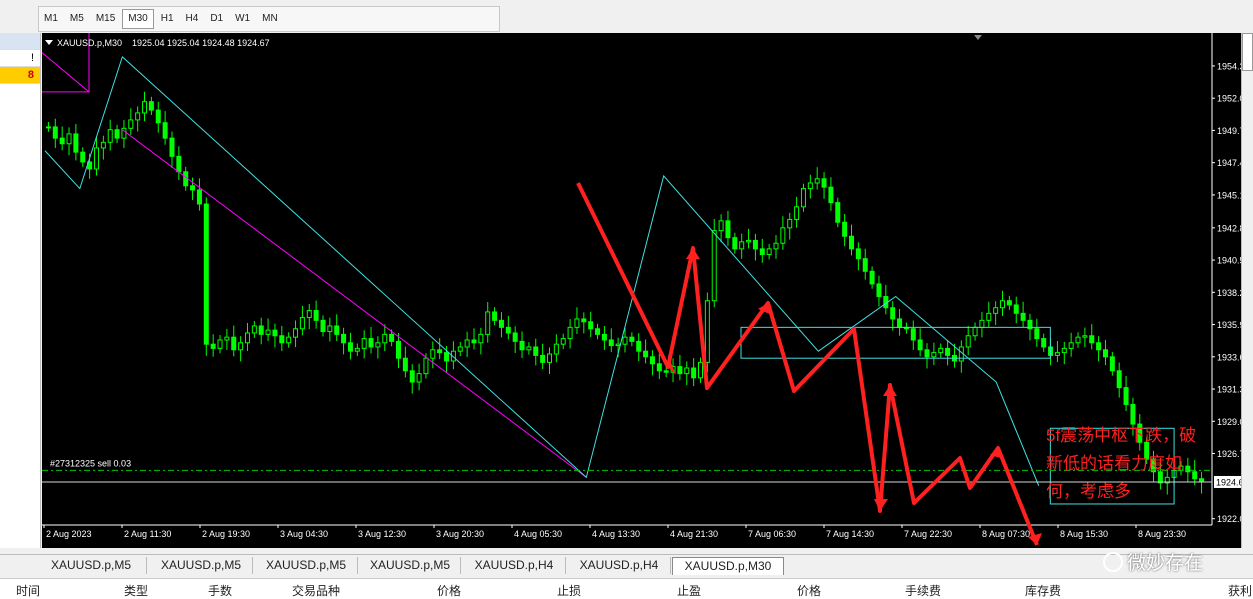  What do you see at coordinates (105, 19) in the screenshot?
I see `timeframe-button-m15: M15` at bounding box center [105, 19].